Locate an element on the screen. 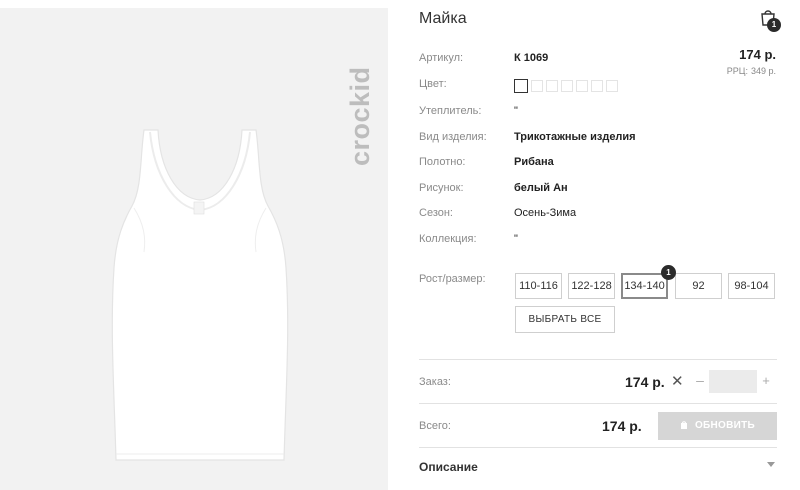  size-option: 110-116 is located at coordinates (538, 286).